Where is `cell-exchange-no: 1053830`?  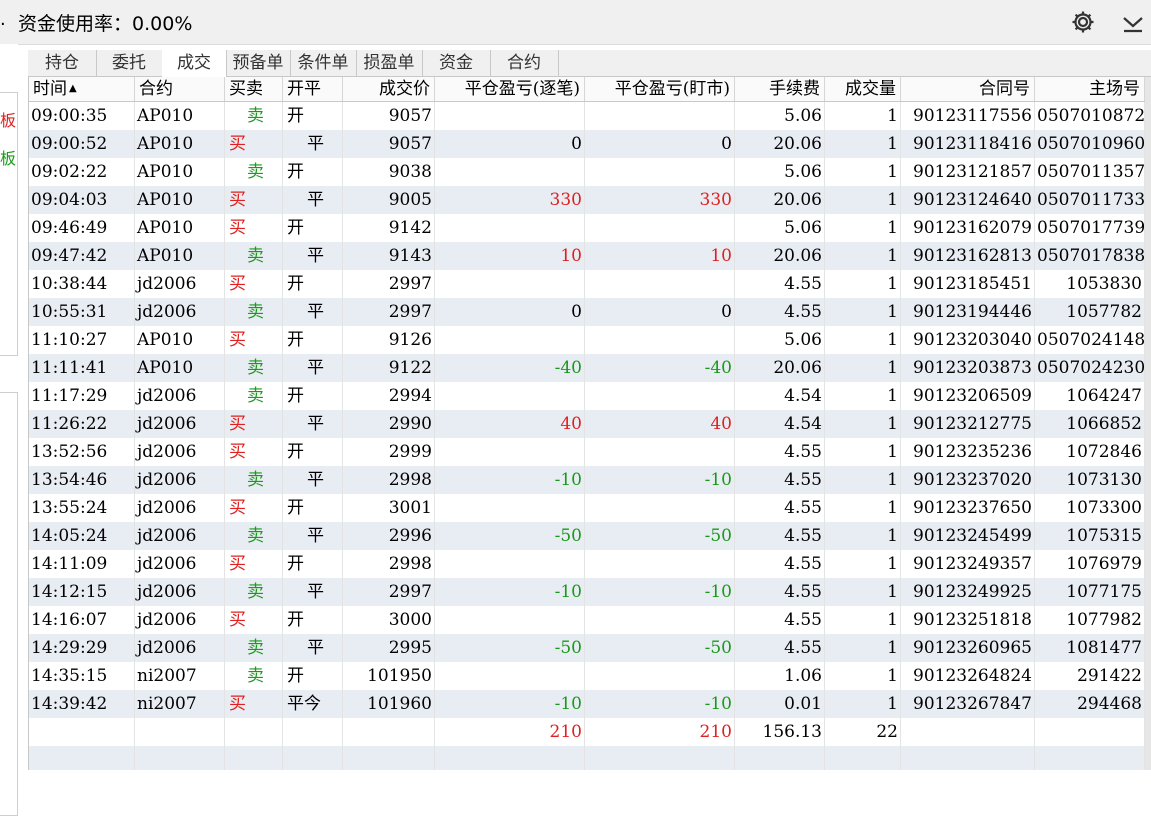 cell-exchange-no: 1053830 is located at coordinates (1090, 284).